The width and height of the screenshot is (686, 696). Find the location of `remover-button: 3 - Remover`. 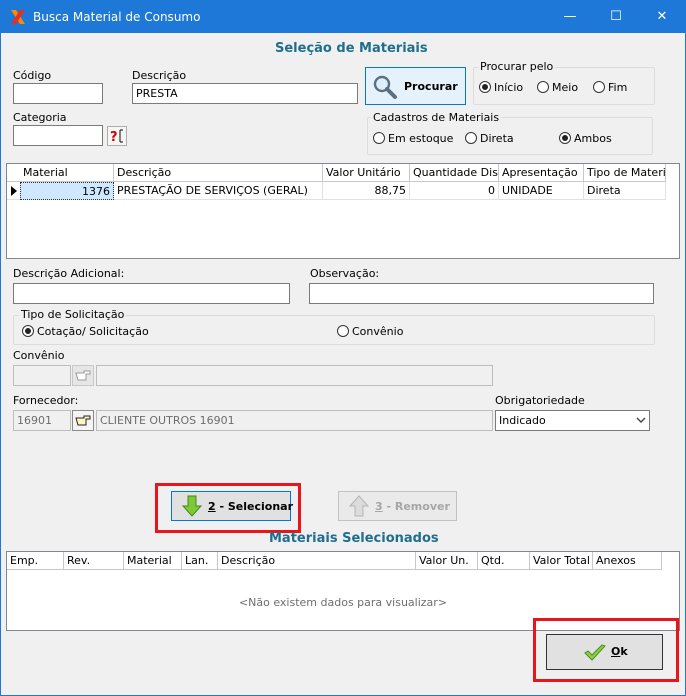

remover-button: 3 - Remover is located at coordinates (397, 506).